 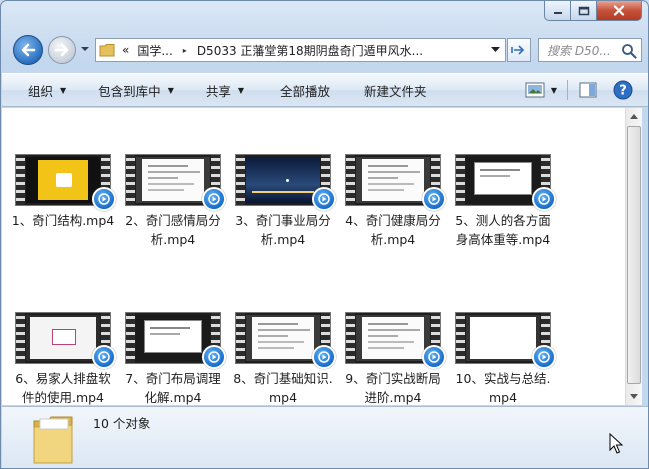 I want to click on file-item: 8、奇门基础知识.mp4, so click(x=283, y=358).